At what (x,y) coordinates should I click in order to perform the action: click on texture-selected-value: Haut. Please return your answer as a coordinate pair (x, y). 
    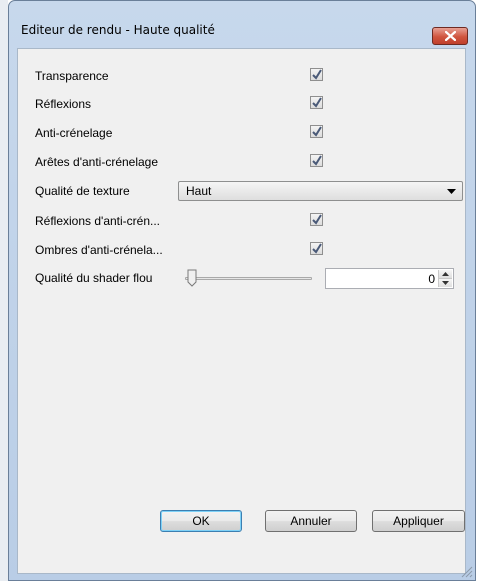
    Looking at the image, I should click on (199, 191).